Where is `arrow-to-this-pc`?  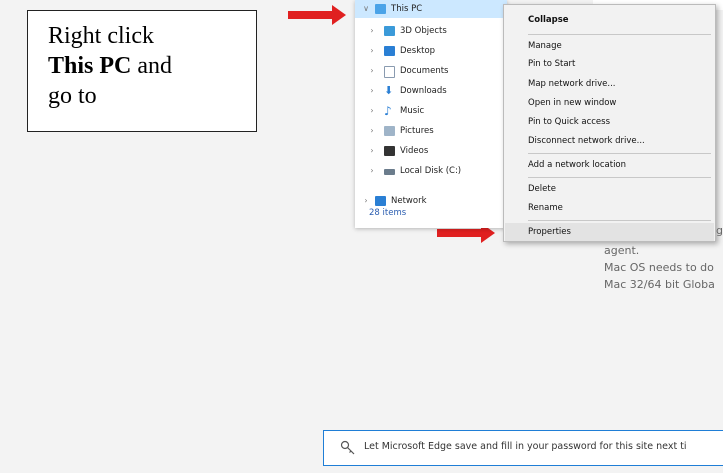 arrow-to-this-pc is located at coordinates (317, 15).